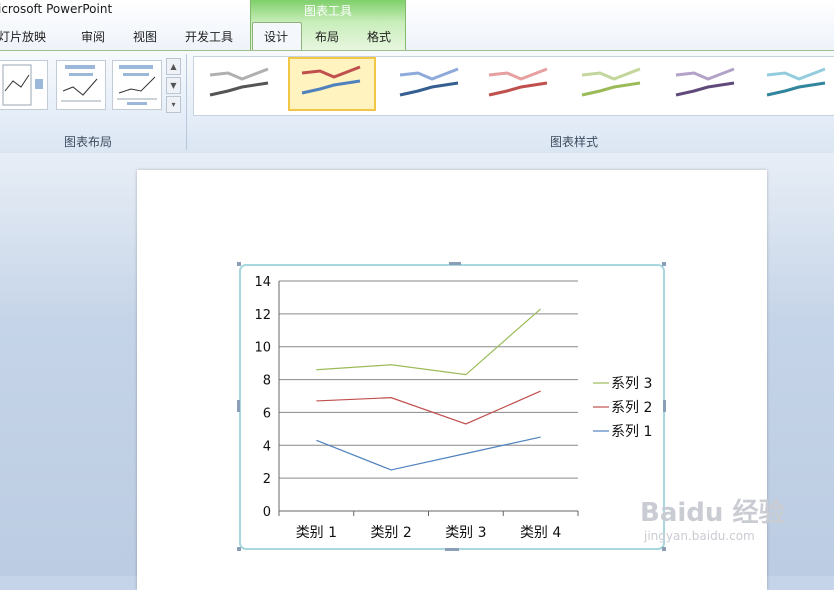 The height and width of the screenshot is (590, 834). Describe the element at coordinates (327, 11) in the screenshot. I see `chart-tools-title: 图表工具` at that location.